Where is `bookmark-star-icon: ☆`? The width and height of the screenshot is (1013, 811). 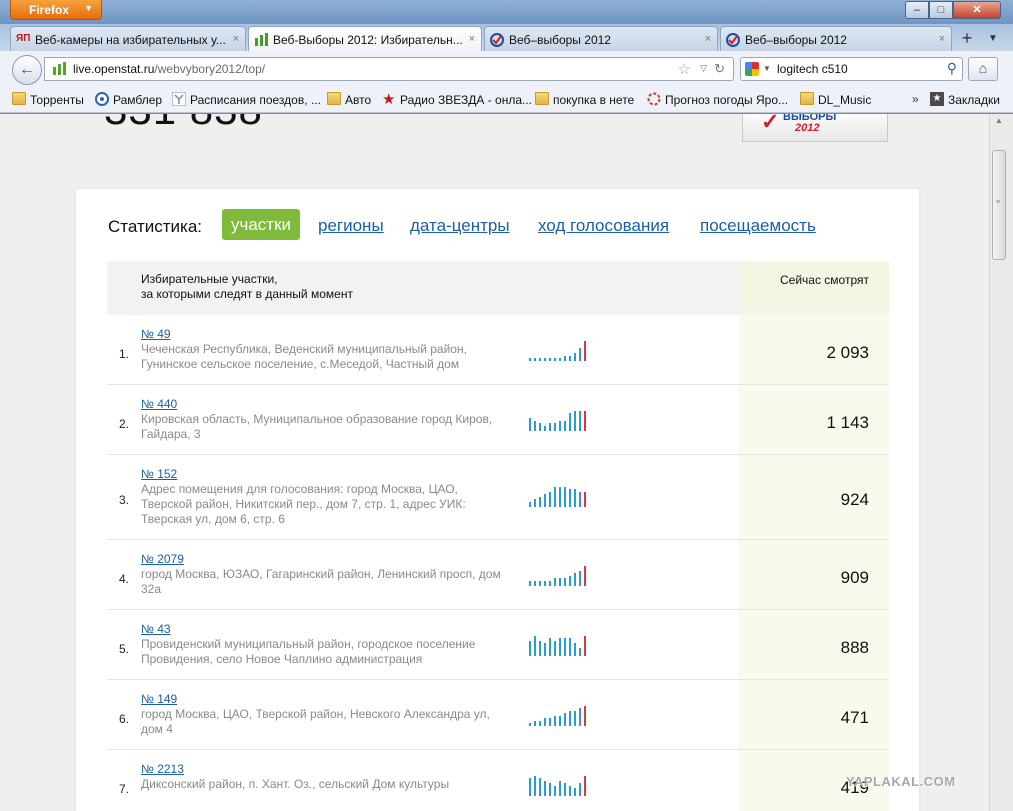 bookmark-star-icon: ☆ is located at coordinates (684, 69).